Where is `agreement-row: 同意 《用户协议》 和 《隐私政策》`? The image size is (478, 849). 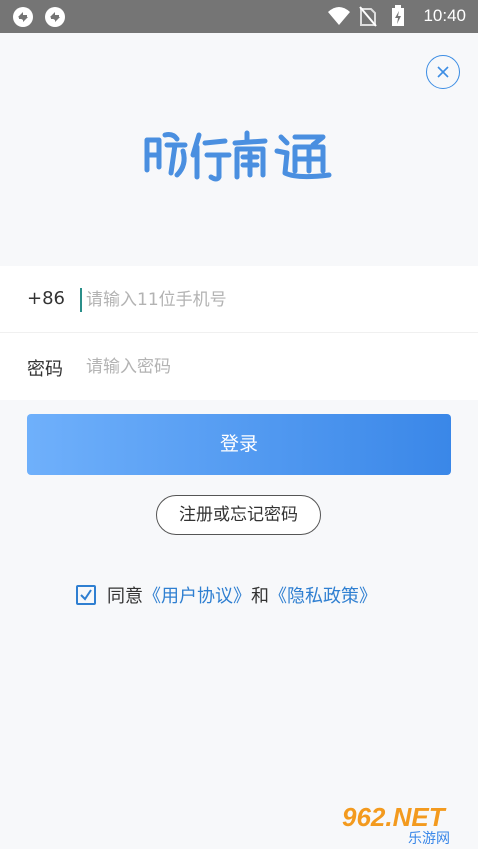
agreement-row: 同意 《用户协议》 和 《隐私政策》 is located at coordinates (226, 595).